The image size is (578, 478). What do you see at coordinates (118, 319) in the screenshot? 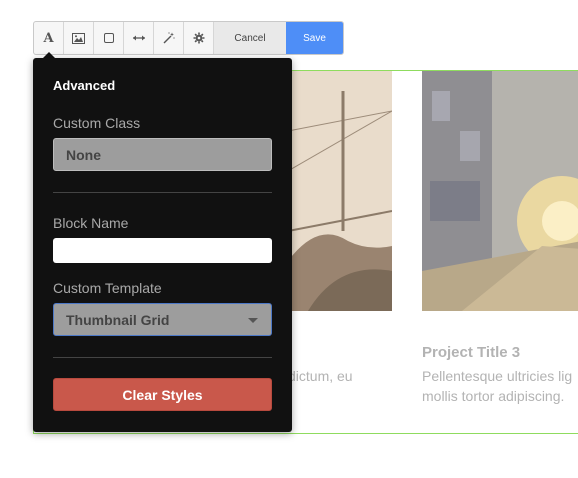
I see `custom-template-value: Thumbnail Grid` at bounding box center [118, 319].